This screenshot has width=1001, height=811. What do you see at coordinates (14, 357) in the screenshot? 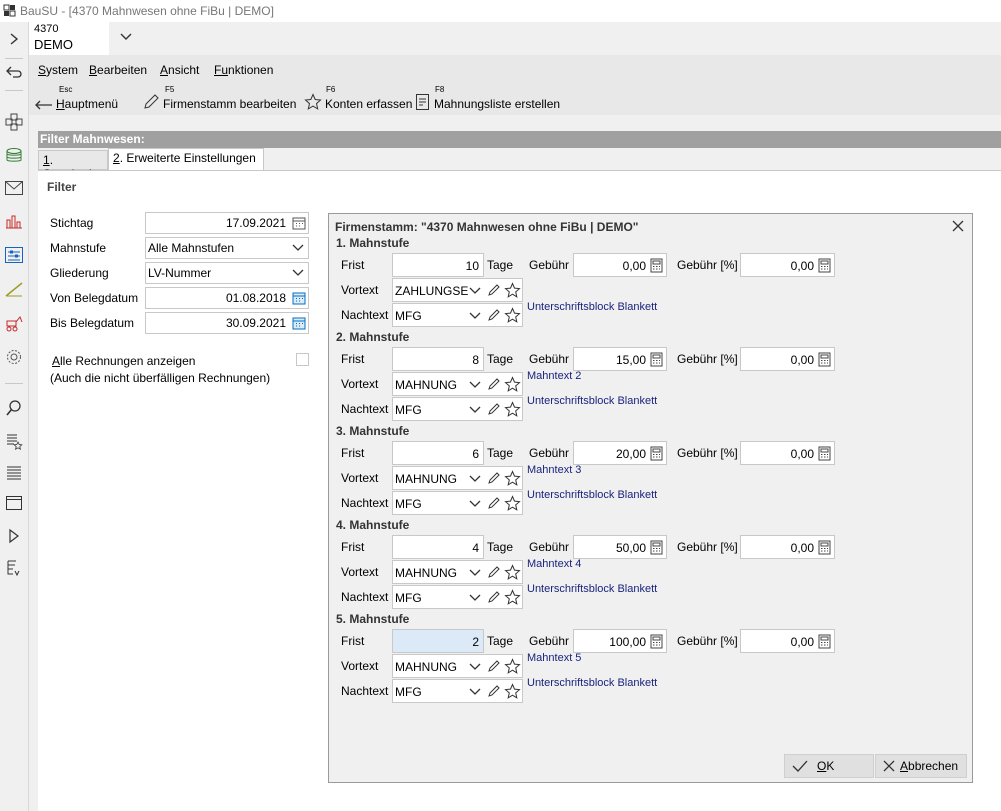
I see `settings-gear-icon` at bounding box center [14, 357].